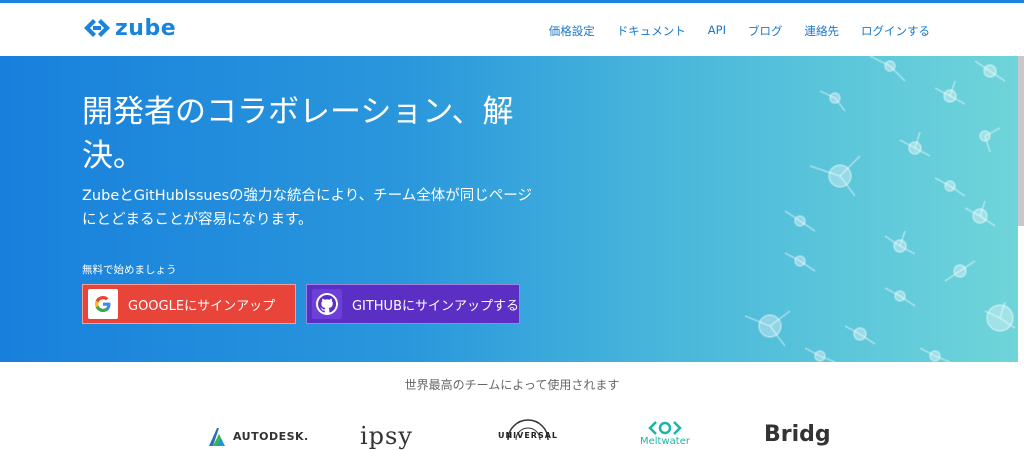 The width and height of the screenshot is (1024, 450). What do you see at coordinates (327, 304) in the screenshot?
I see `github-icon` at bounding box center [327, 304].